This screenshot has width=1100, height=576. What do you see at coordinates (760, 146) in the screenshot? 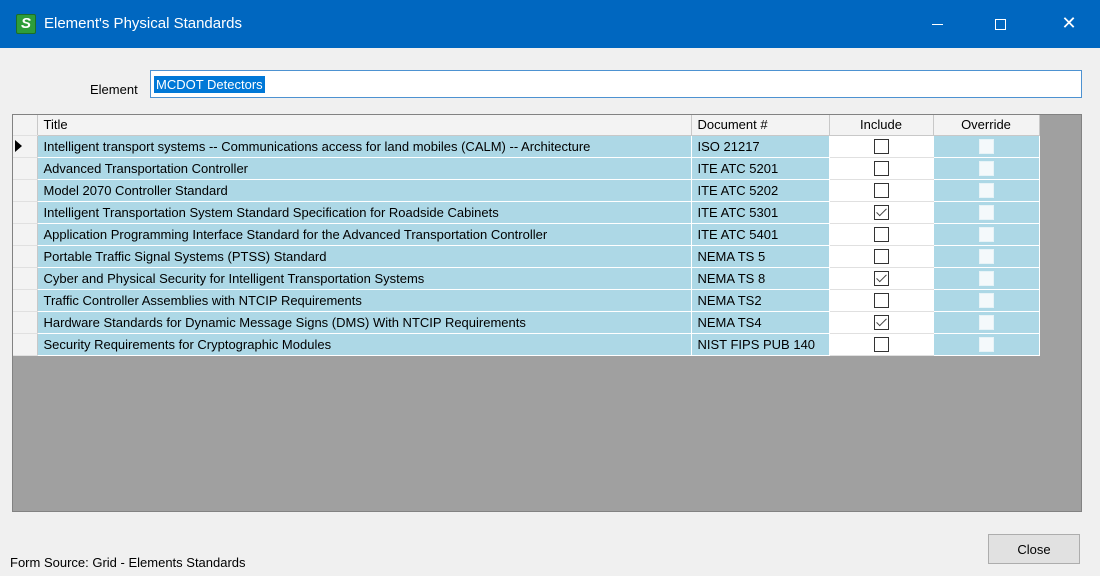
I see `document-cell: ISO 21217` at bounding box center [760, 146].